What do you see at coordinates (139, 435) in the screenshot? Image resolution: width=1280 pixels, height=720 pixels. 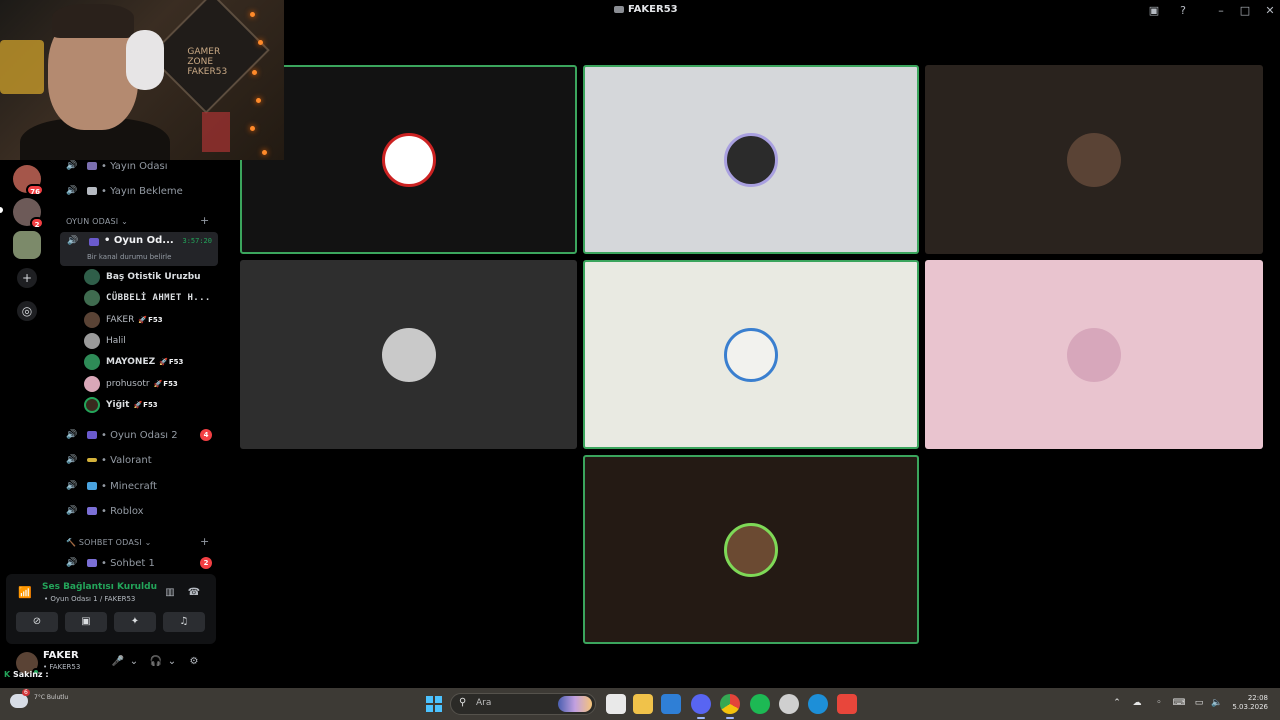 I see `channel-oyun-odasi-2: 🔊 • Oyun Odası 2 4` at bounding box center [139, 435].